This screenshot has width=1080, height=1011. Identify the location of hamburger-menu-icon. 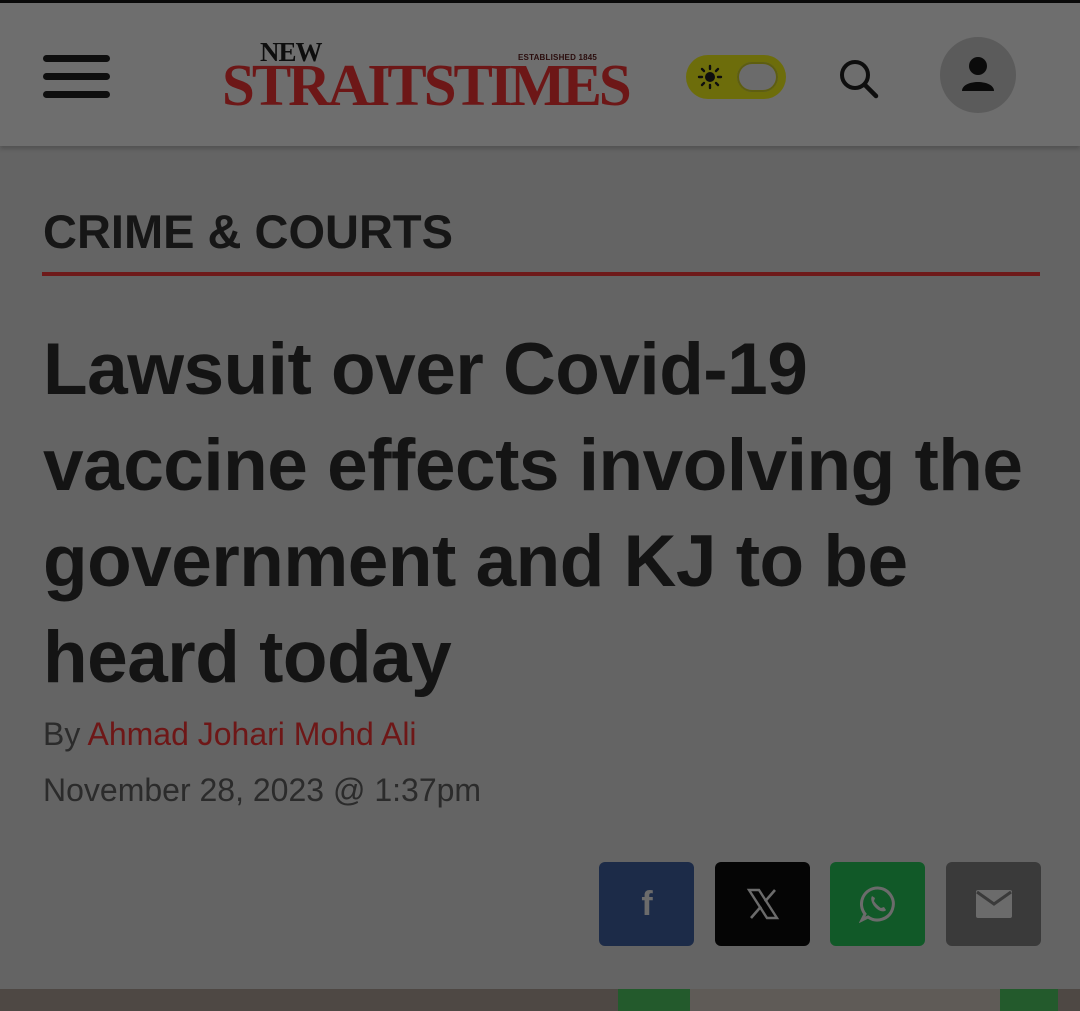
(77, 78).